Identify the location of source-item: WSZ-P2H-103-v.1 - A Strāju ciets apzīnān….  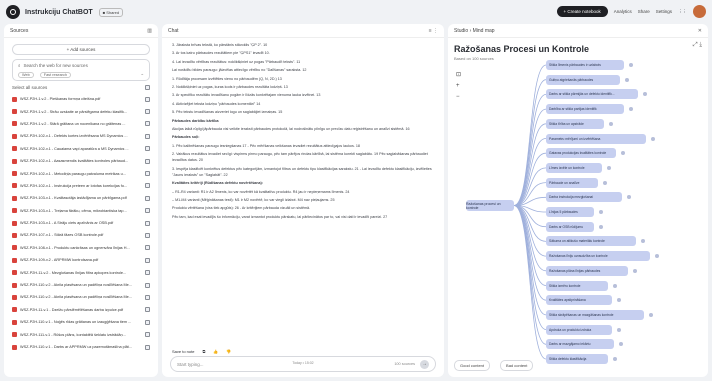
(81, 223).